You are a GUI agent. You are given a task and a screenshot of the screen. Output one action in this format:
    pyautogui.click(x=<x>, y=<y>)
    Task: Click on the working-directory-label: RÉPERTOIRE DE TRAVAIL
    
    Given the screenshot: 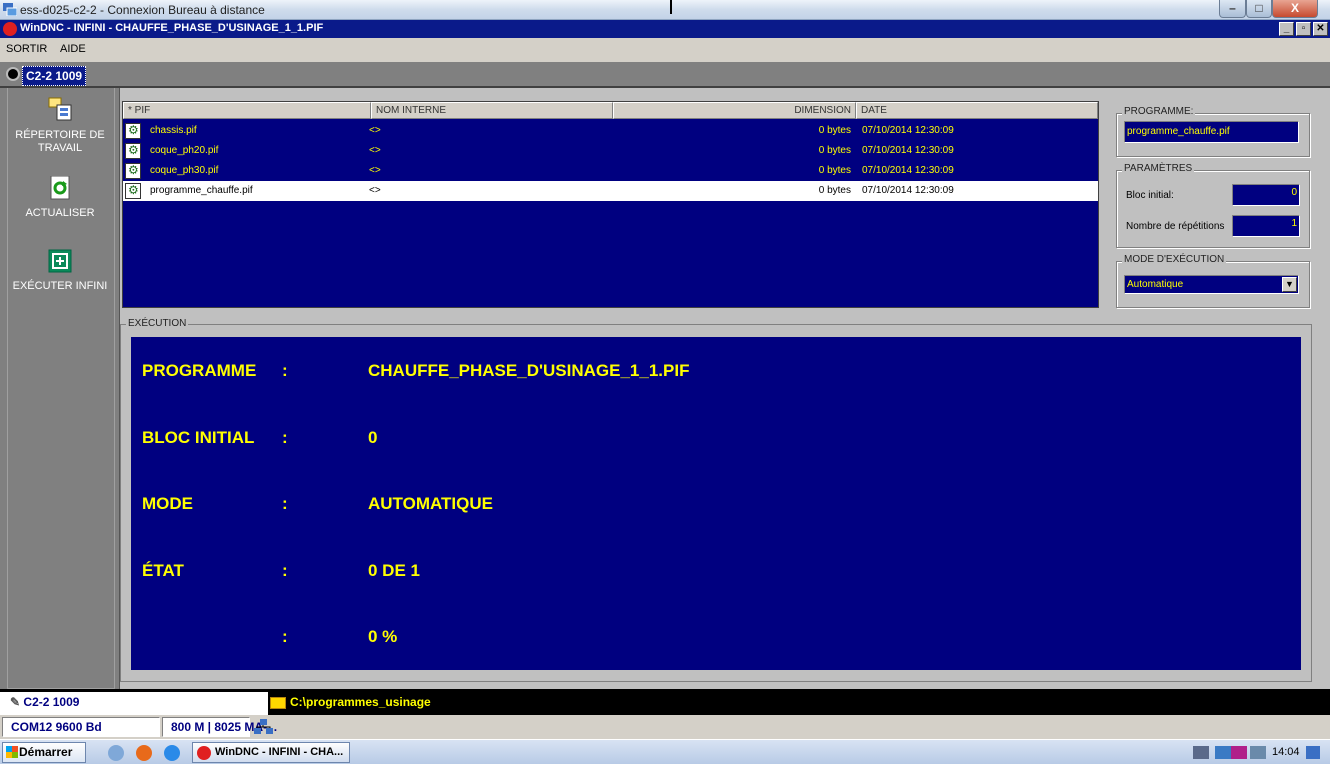 What is the action you would take?
    pyautogui.click(x=60, y=141)
    